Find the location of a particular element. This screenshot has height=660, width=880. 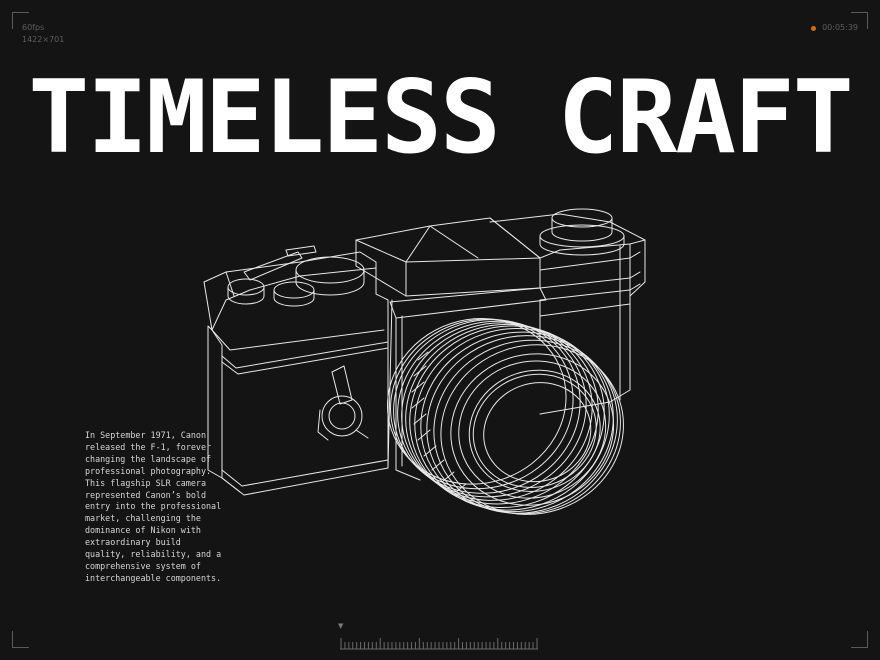

fps-readout: 60fps is located at coordinates (33, 27).